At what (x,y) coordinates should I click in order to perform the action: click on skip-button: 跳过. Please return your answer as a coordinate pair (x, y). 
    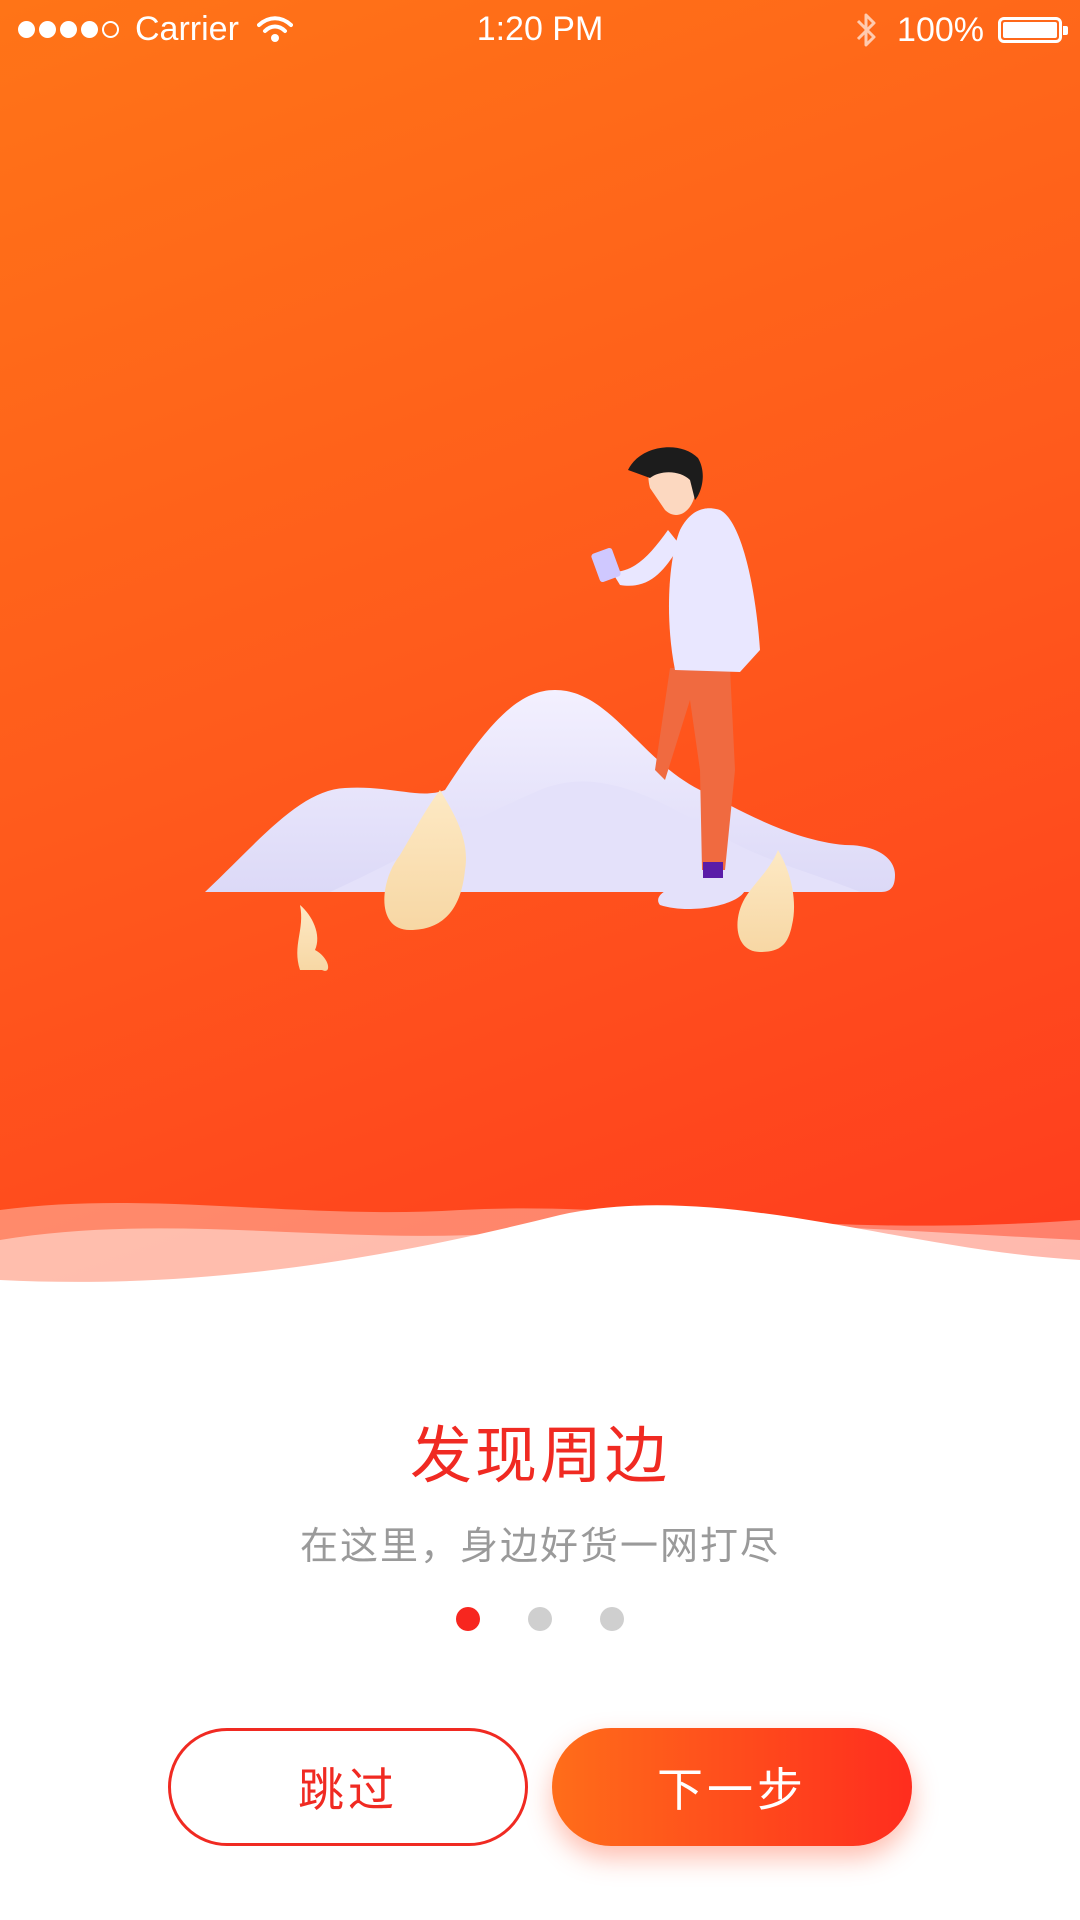
    Looking at the image, I should click on (348, 1787).